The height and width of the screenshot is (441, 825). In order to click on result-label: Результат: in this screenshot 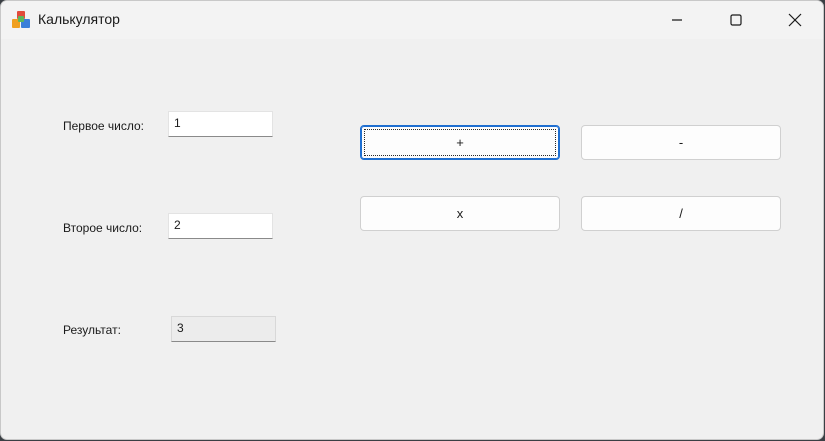, I will do `click(92, 330)`.